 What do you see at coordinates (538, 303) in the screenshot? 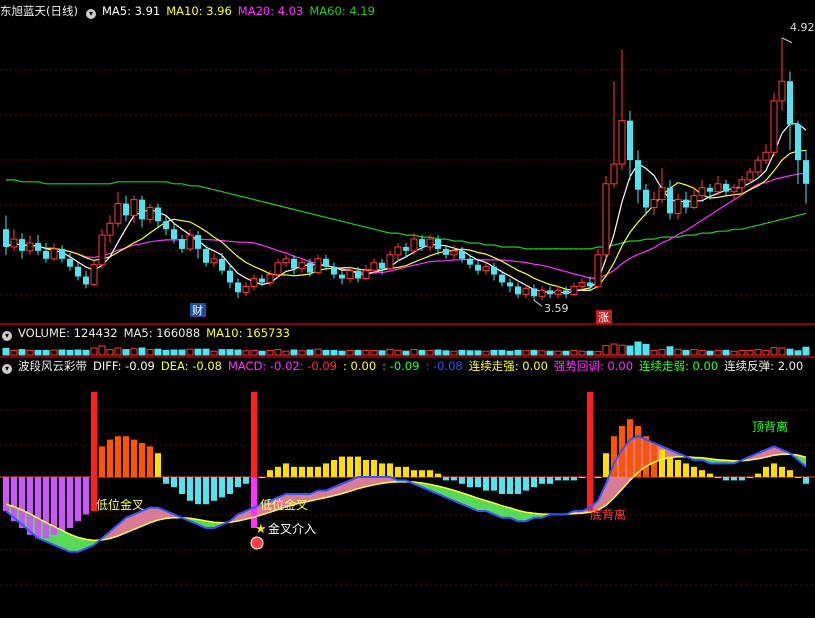
I see `low-pointer` at bounding box center [538, 303].